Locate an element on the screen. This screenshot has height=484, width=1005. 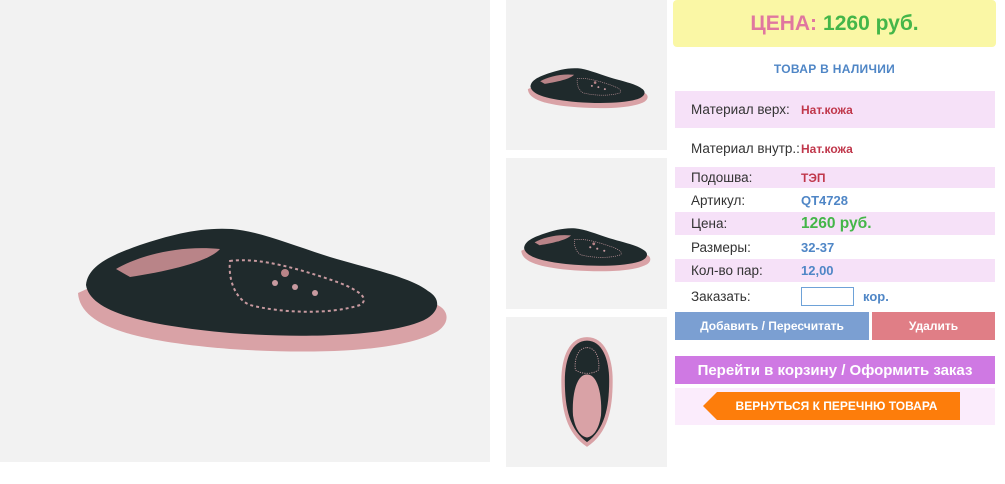
property-value: 12,00 is located at coordinates (817, 270).